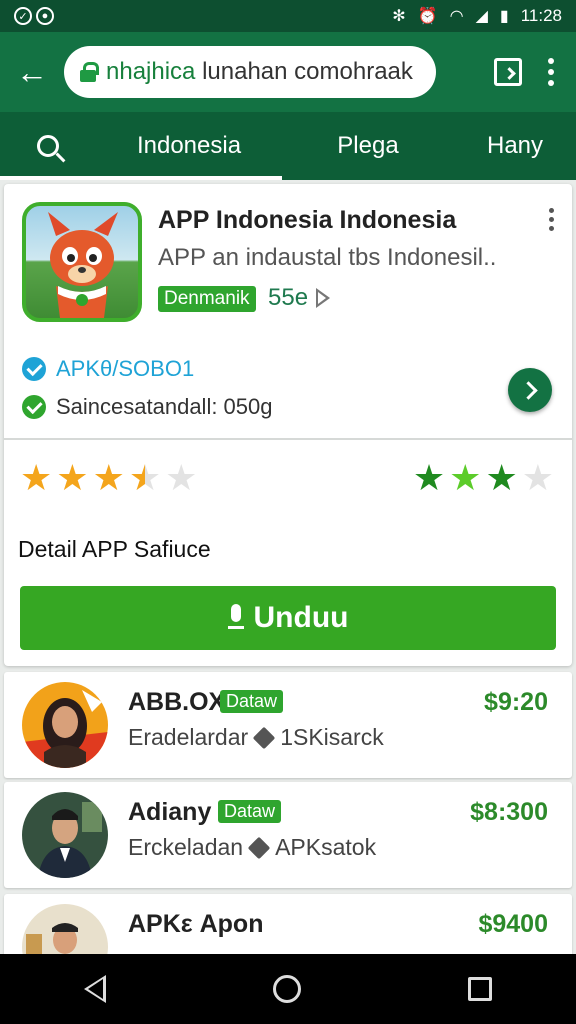 Image resolution: width=576 pixels, height=1024 pixels. What do you see at coordinates (164, 406) in the screenshot?
I see `size-info-text: Saincesatandall: 050g` at bounding box center [164, 406].